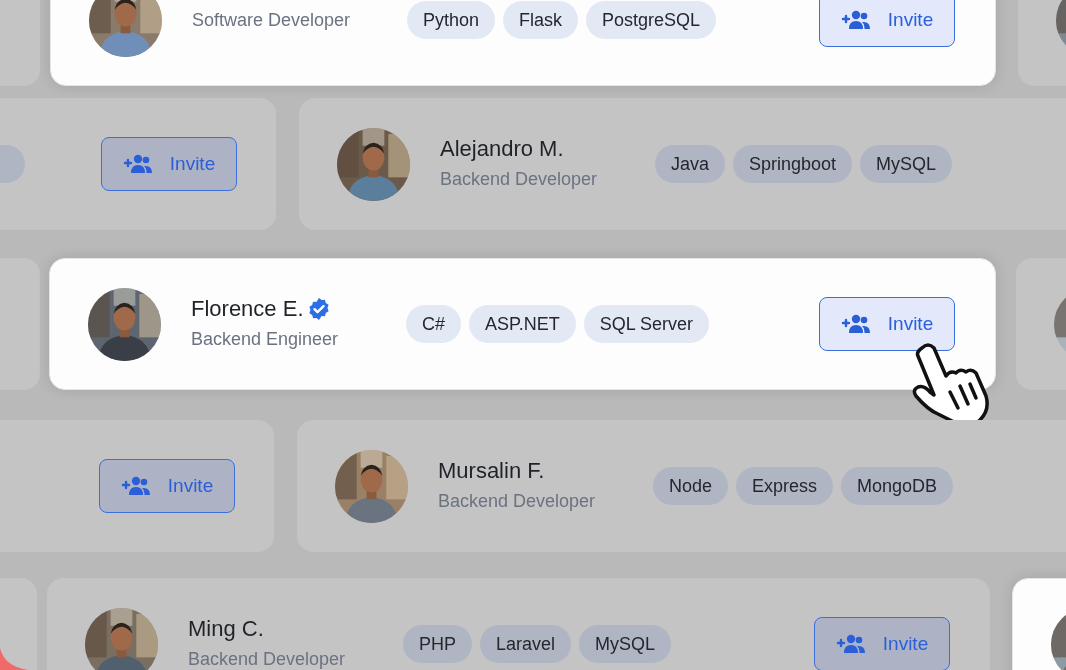  Describe the element at coordinates (785, 486) in the screenshot. I see `skill-tag: Express` at that location.